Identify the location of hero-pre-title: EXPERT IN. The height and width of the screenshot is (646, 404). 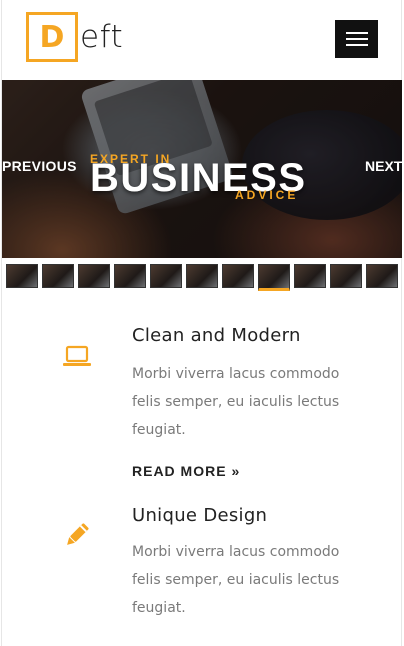
(131, 159).